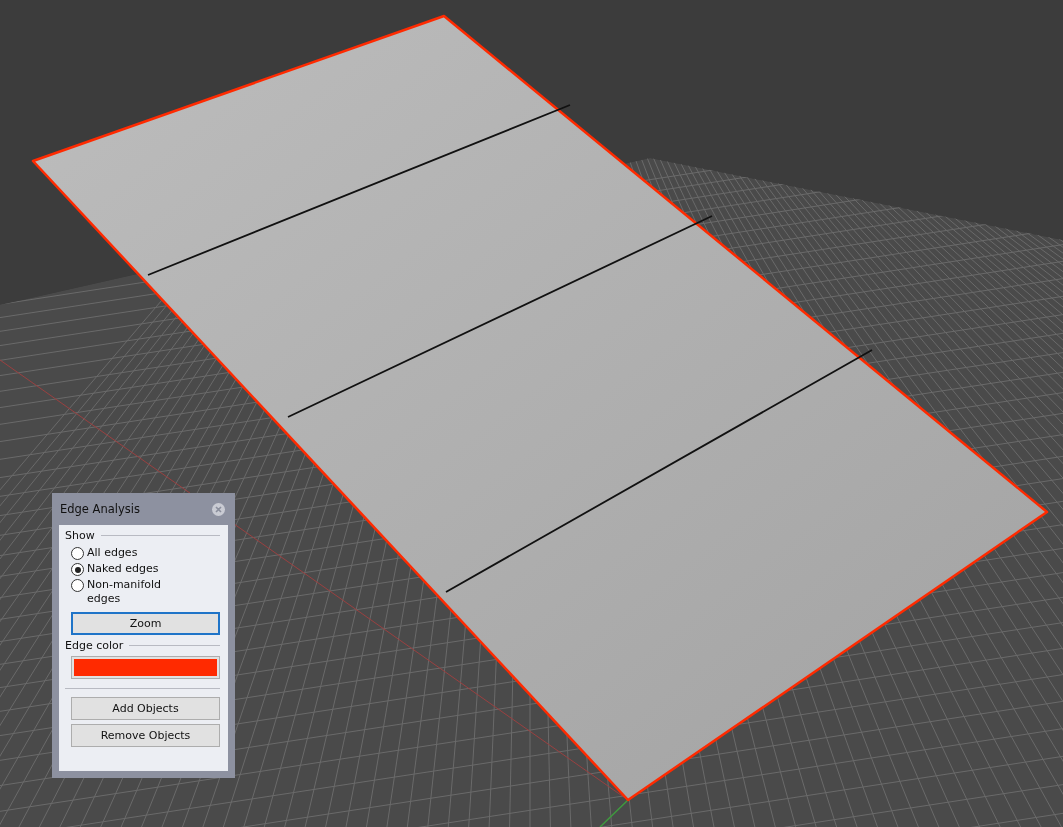 The height and width of the screenshot is (827, 1063). I want to click on section-label: Show, so click(80, 535).